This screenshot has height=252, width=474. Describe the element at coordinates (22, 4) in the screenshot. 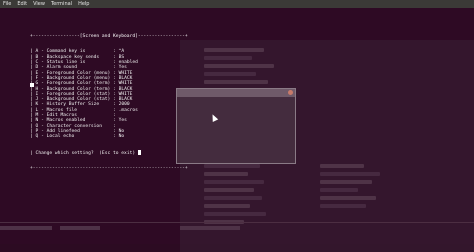

I see `menu-edit: Edit` at that location.